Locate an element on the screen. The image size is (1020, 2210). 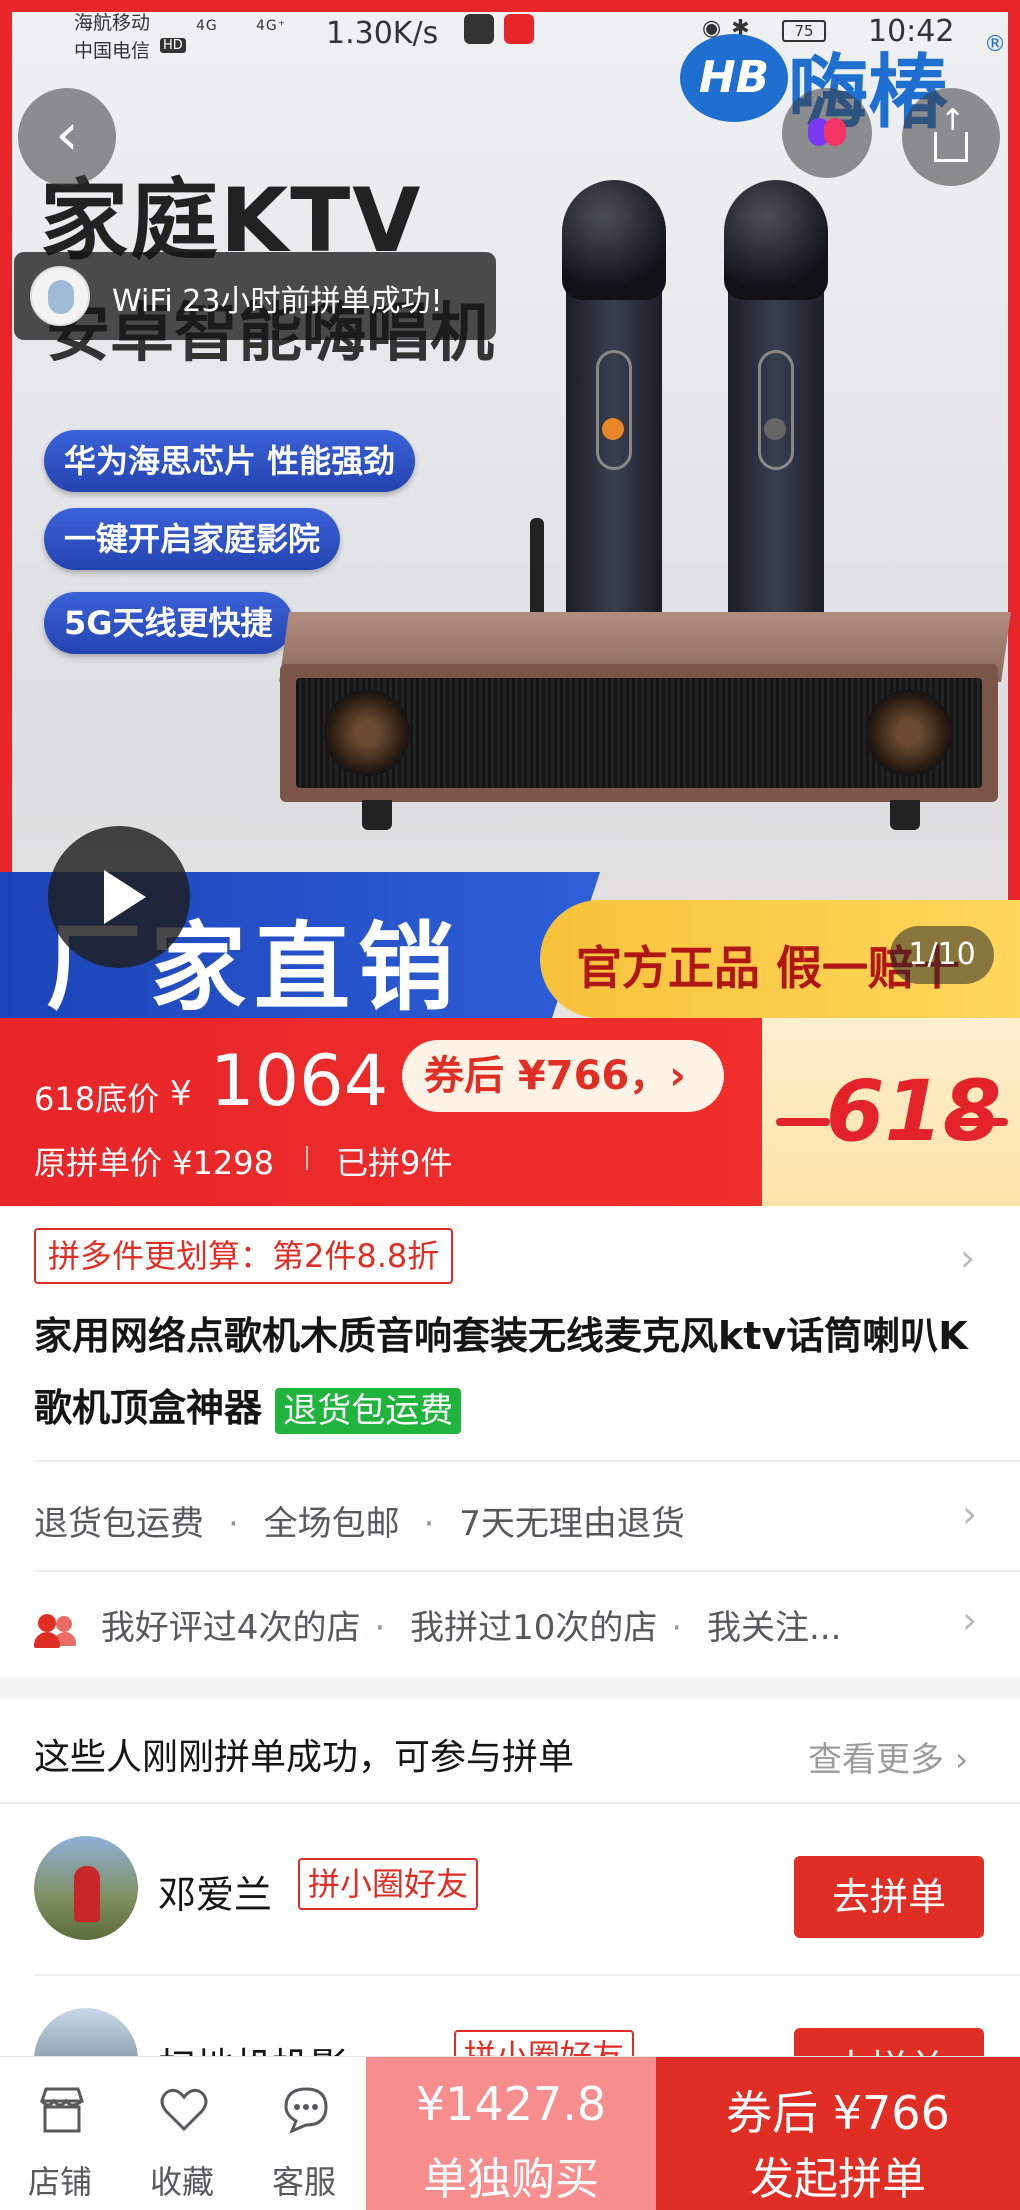
carrier-label-2: 中国电信 is located at coordinates (112, 51).